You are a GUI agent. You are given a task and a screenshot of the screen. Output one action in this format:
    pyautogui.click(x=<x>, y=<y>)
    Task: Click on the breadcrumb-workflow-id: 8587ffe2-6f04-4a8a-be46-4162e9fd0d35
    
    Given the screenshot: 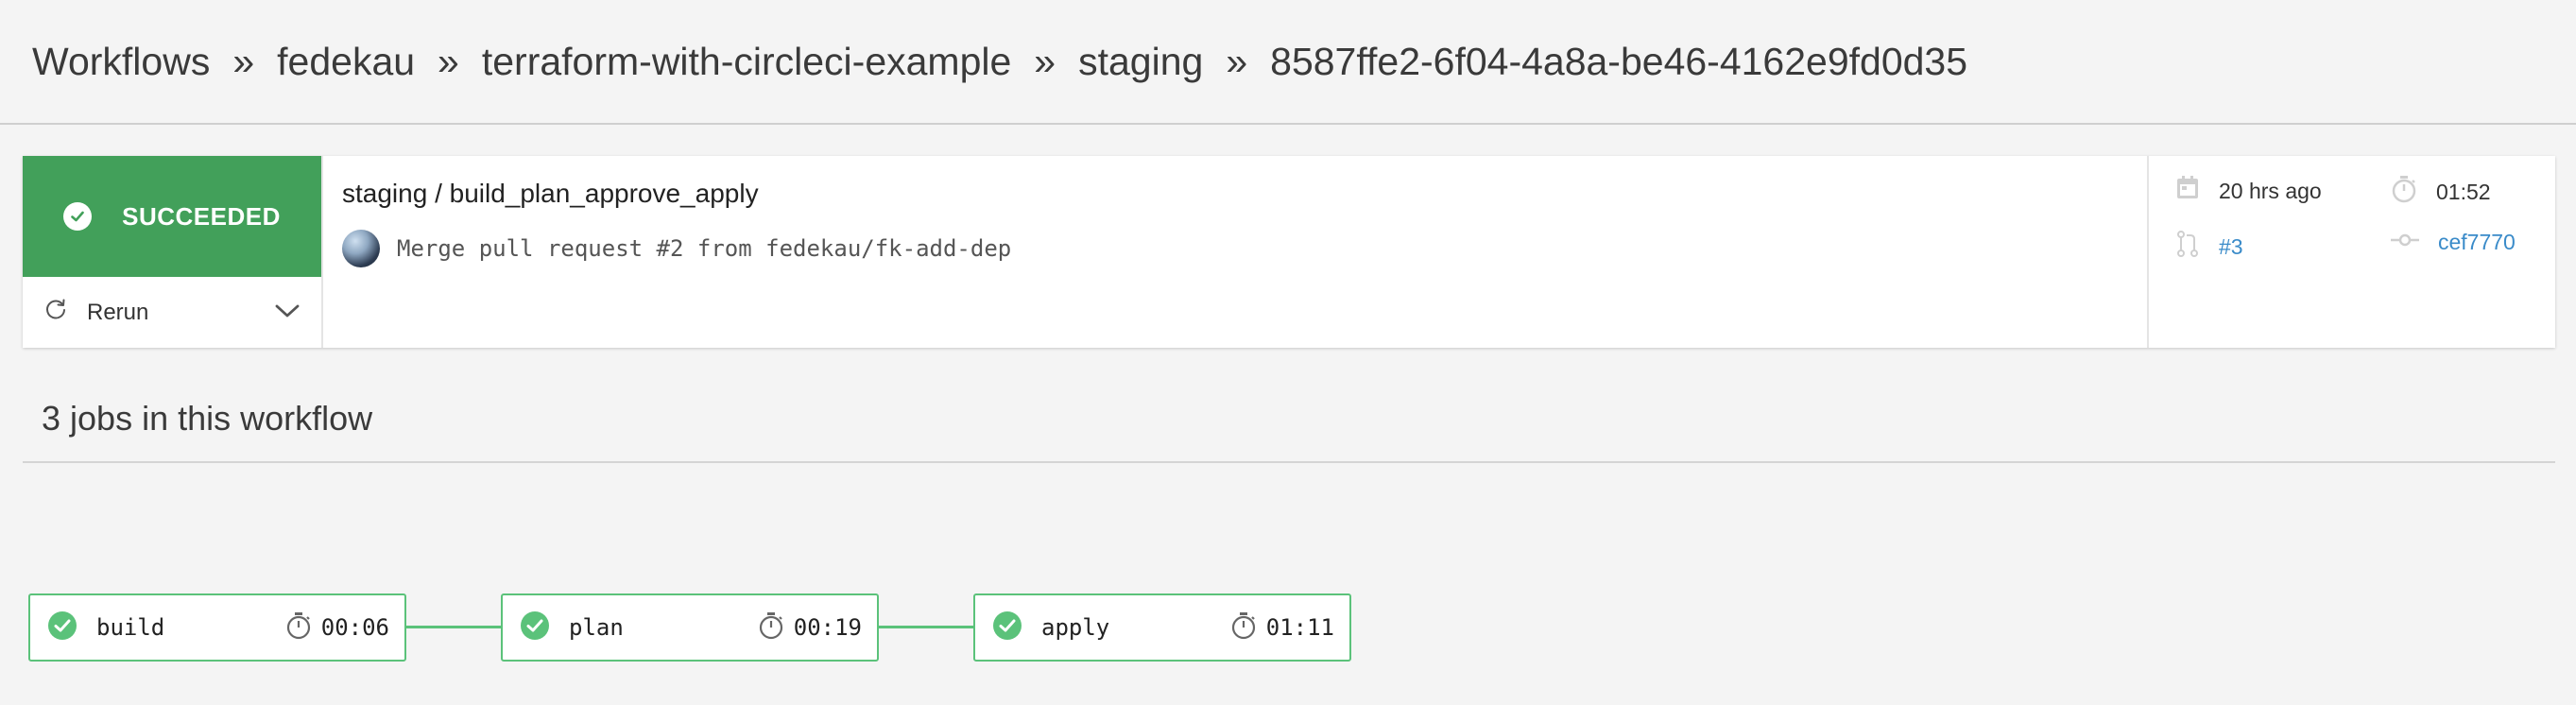 What is the action you would take?
    pyautogui.click(x=1619, y=61)
    